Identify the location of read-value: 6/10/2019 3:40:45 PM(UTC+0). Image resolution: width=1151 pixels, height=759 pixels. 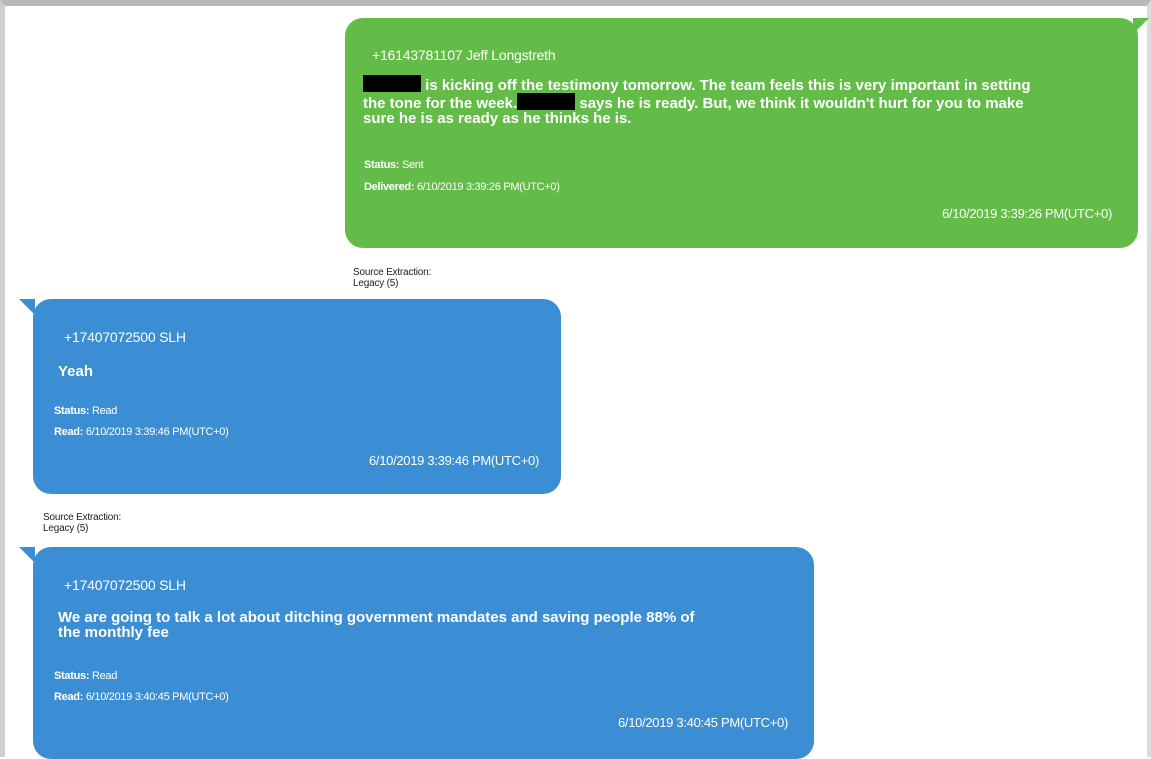
(157, 697).